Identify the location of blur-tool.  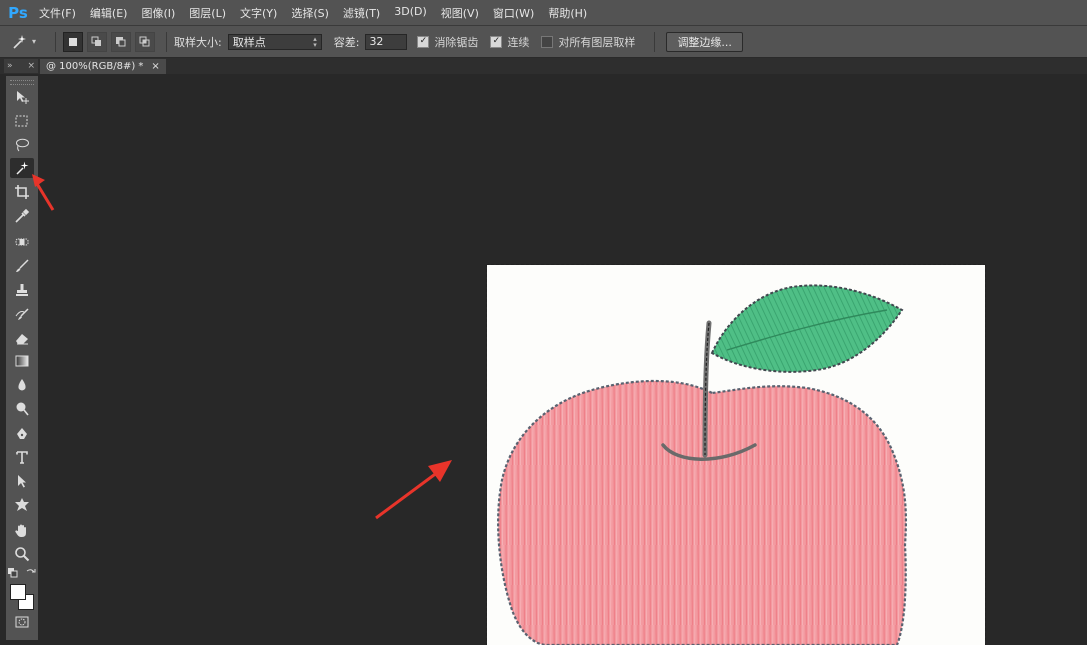
(22, 385).